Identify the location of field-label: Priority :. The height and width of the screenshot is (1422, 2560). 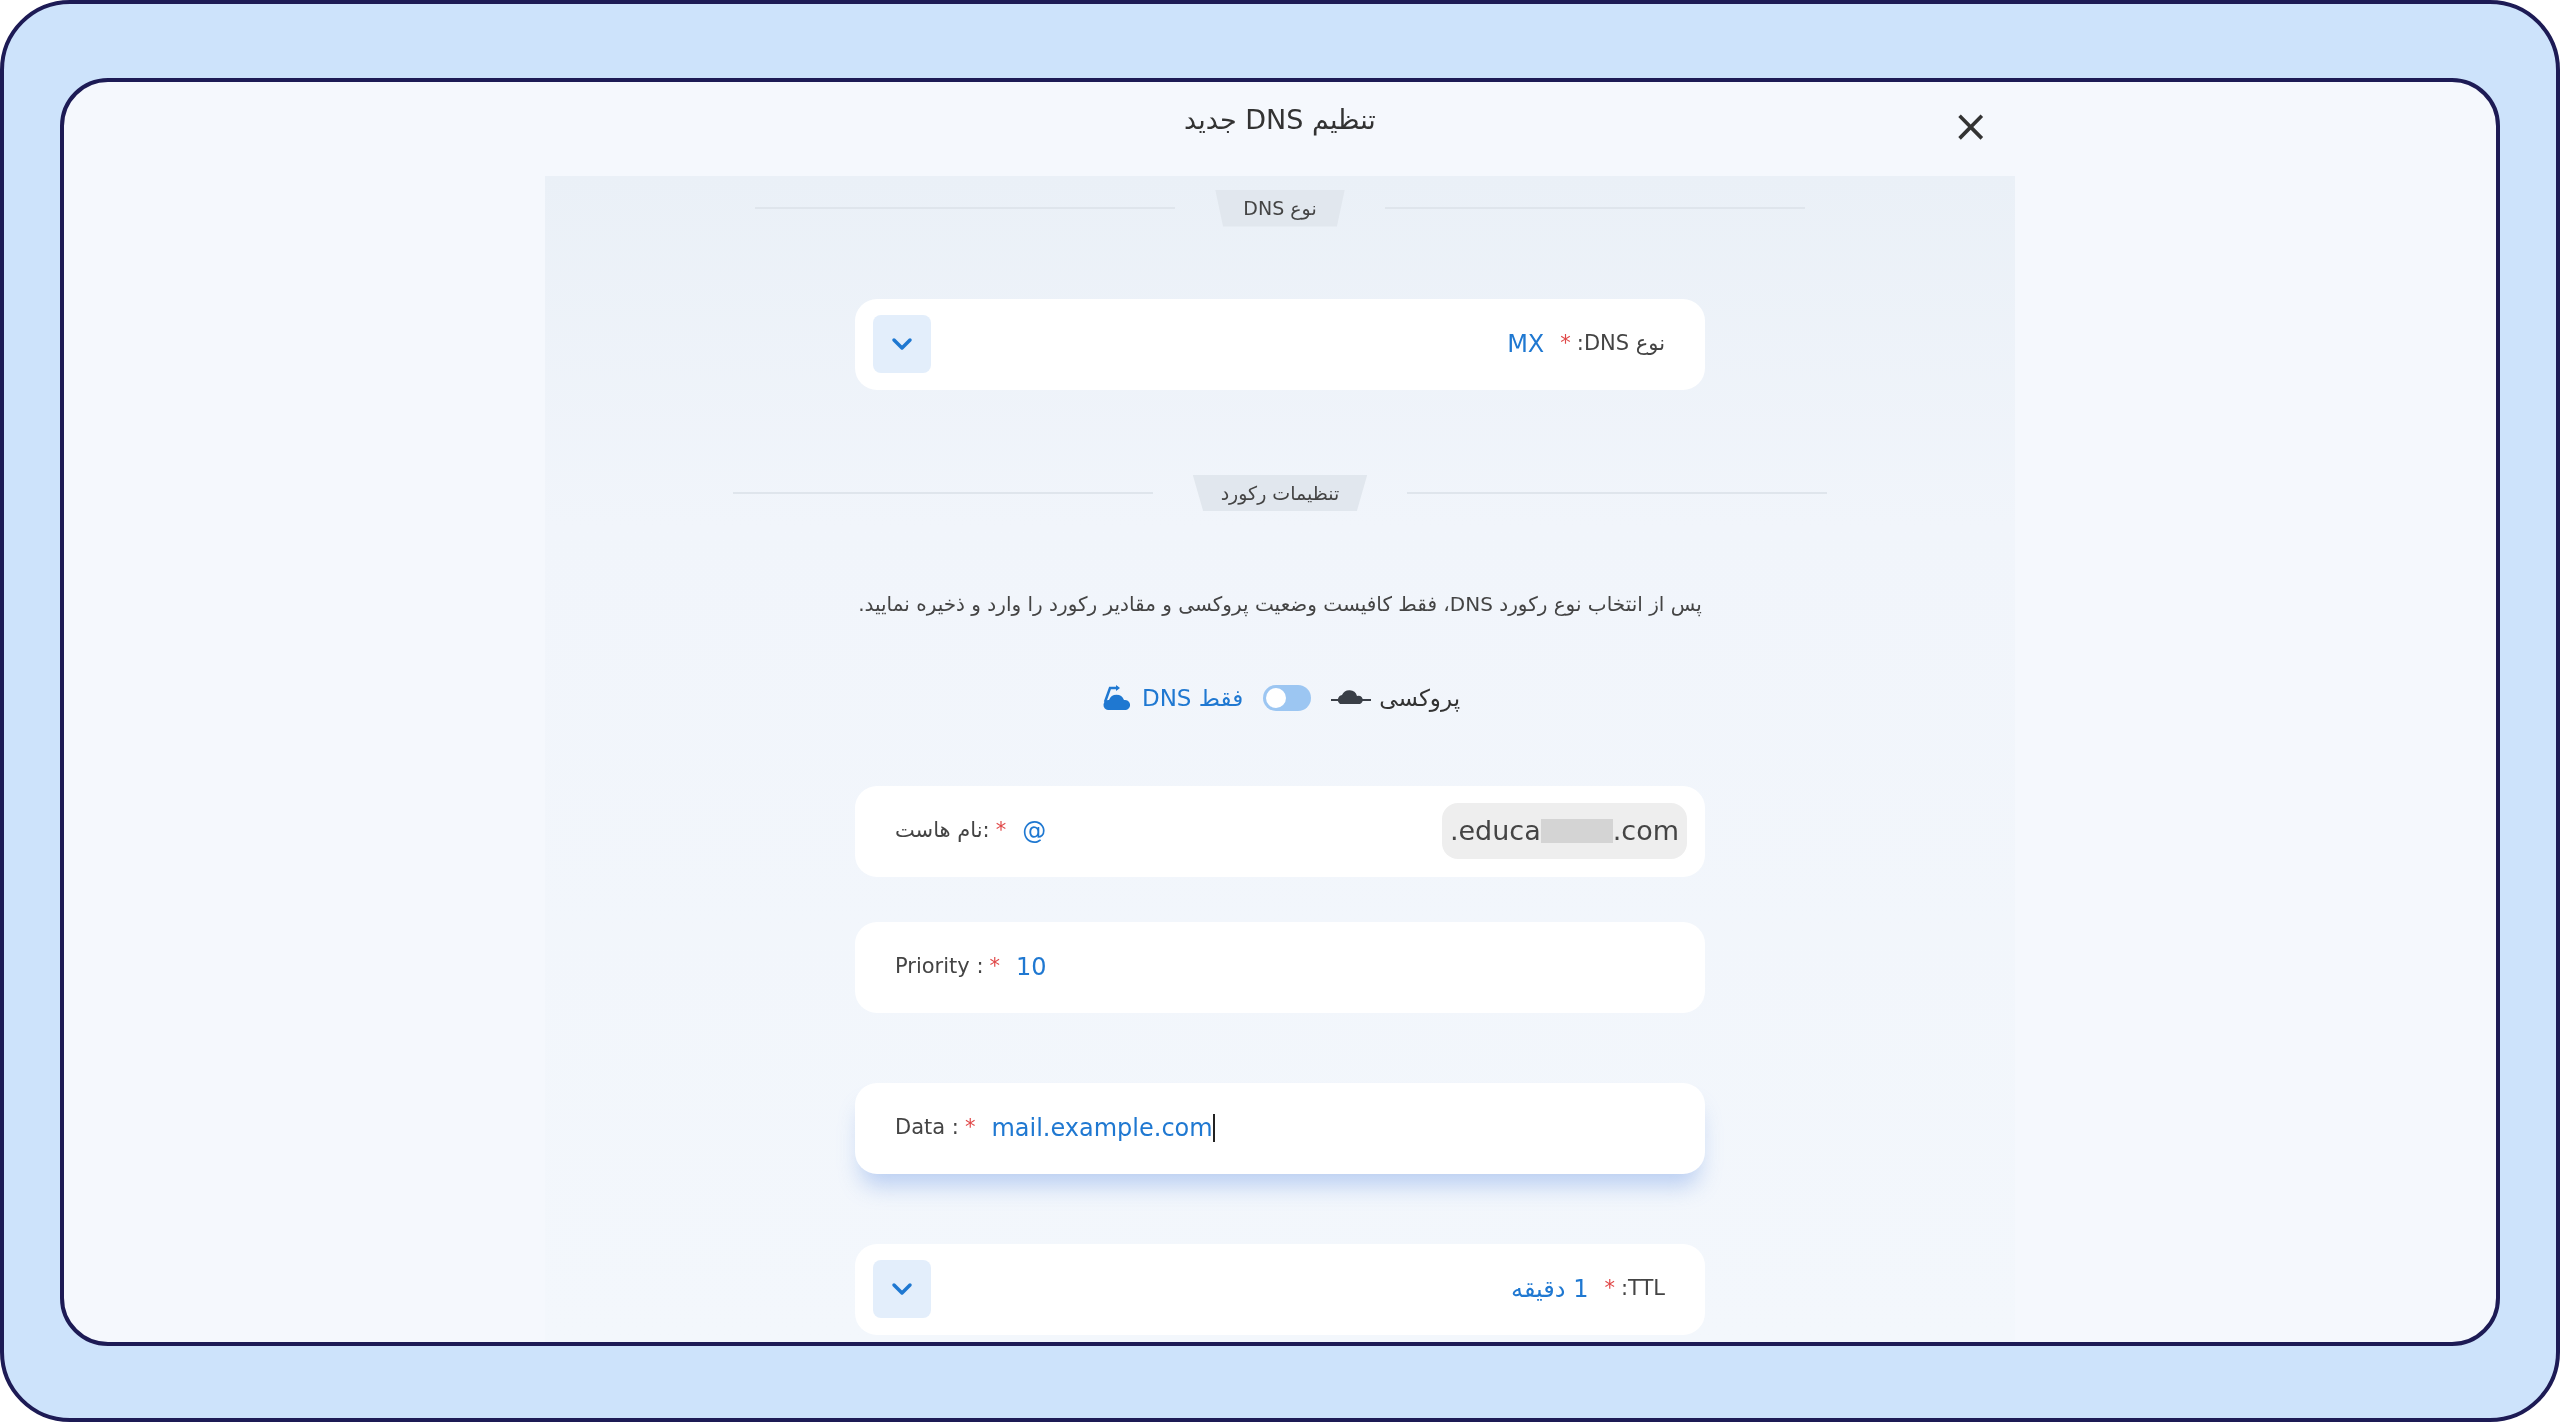
(939, 967).